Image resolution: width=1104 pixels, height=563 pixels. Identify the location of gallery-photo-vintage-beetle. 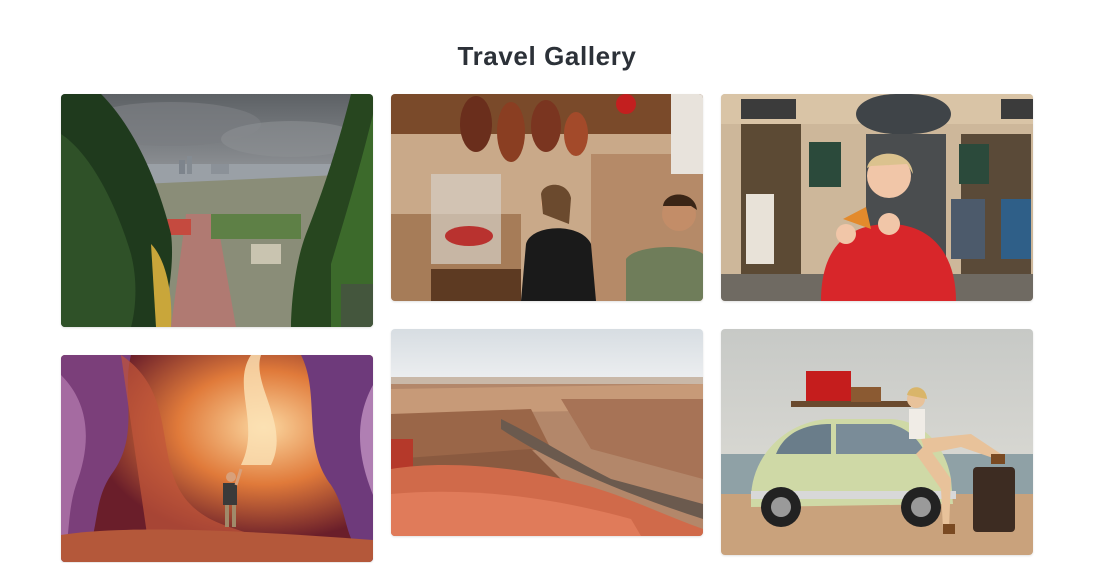
(877, 442).